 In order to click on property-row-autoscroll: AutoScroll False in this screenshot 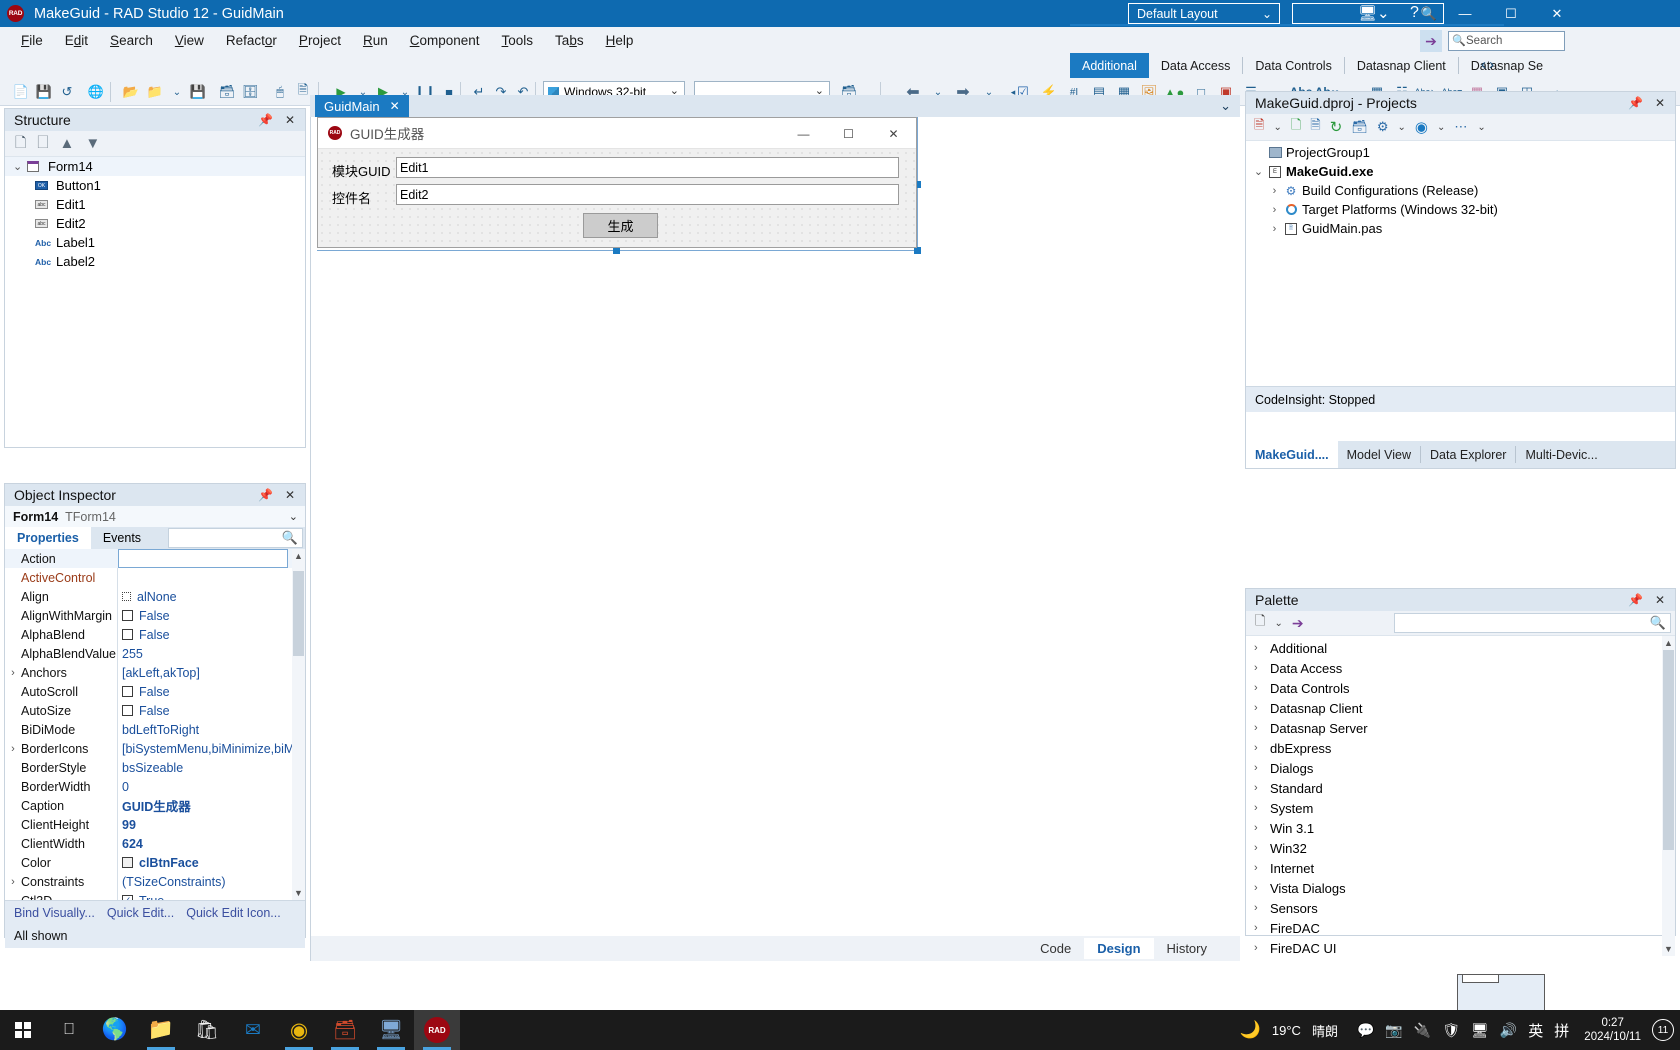, I will do `click(155, 691)`.